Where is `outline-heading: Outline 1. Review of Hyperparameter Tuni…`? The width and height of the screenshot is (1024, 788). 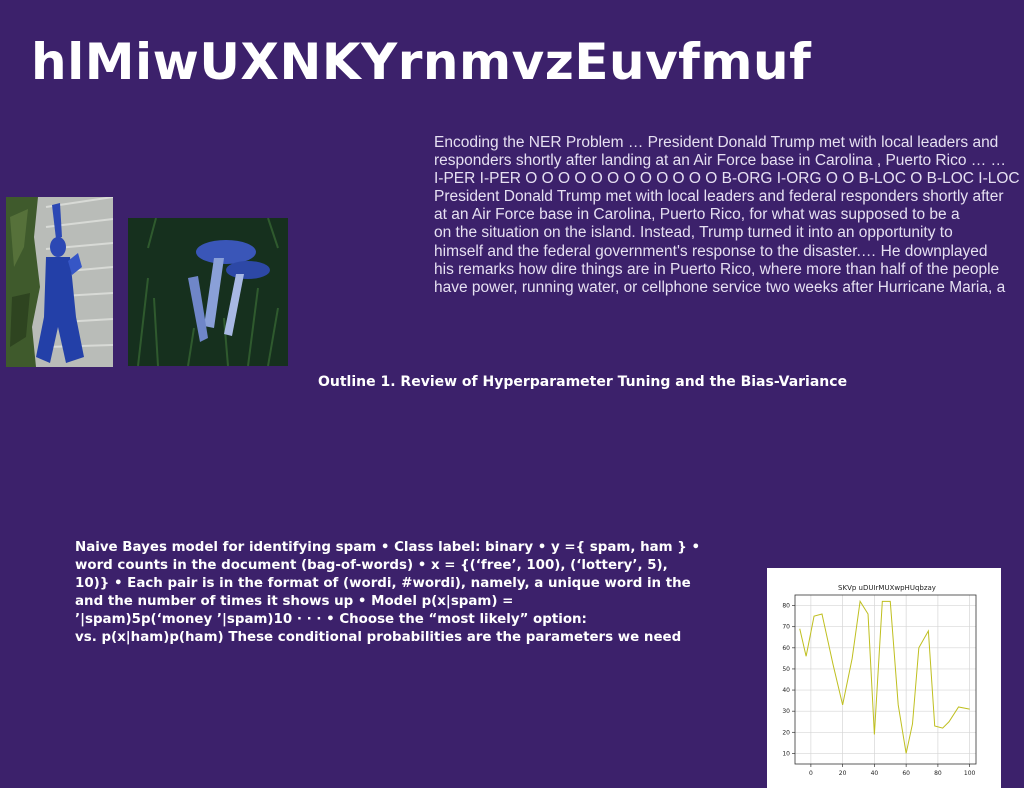
outline-heading: Outline 1. Review of Hyperparameter Tuni… is located at coordinates (583, 382).